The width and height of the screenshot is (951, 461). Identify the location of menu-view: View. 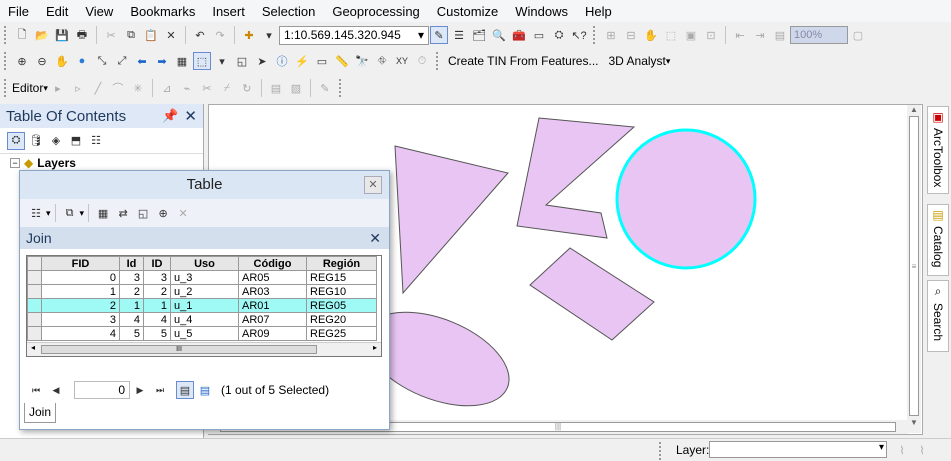
(99, 11).